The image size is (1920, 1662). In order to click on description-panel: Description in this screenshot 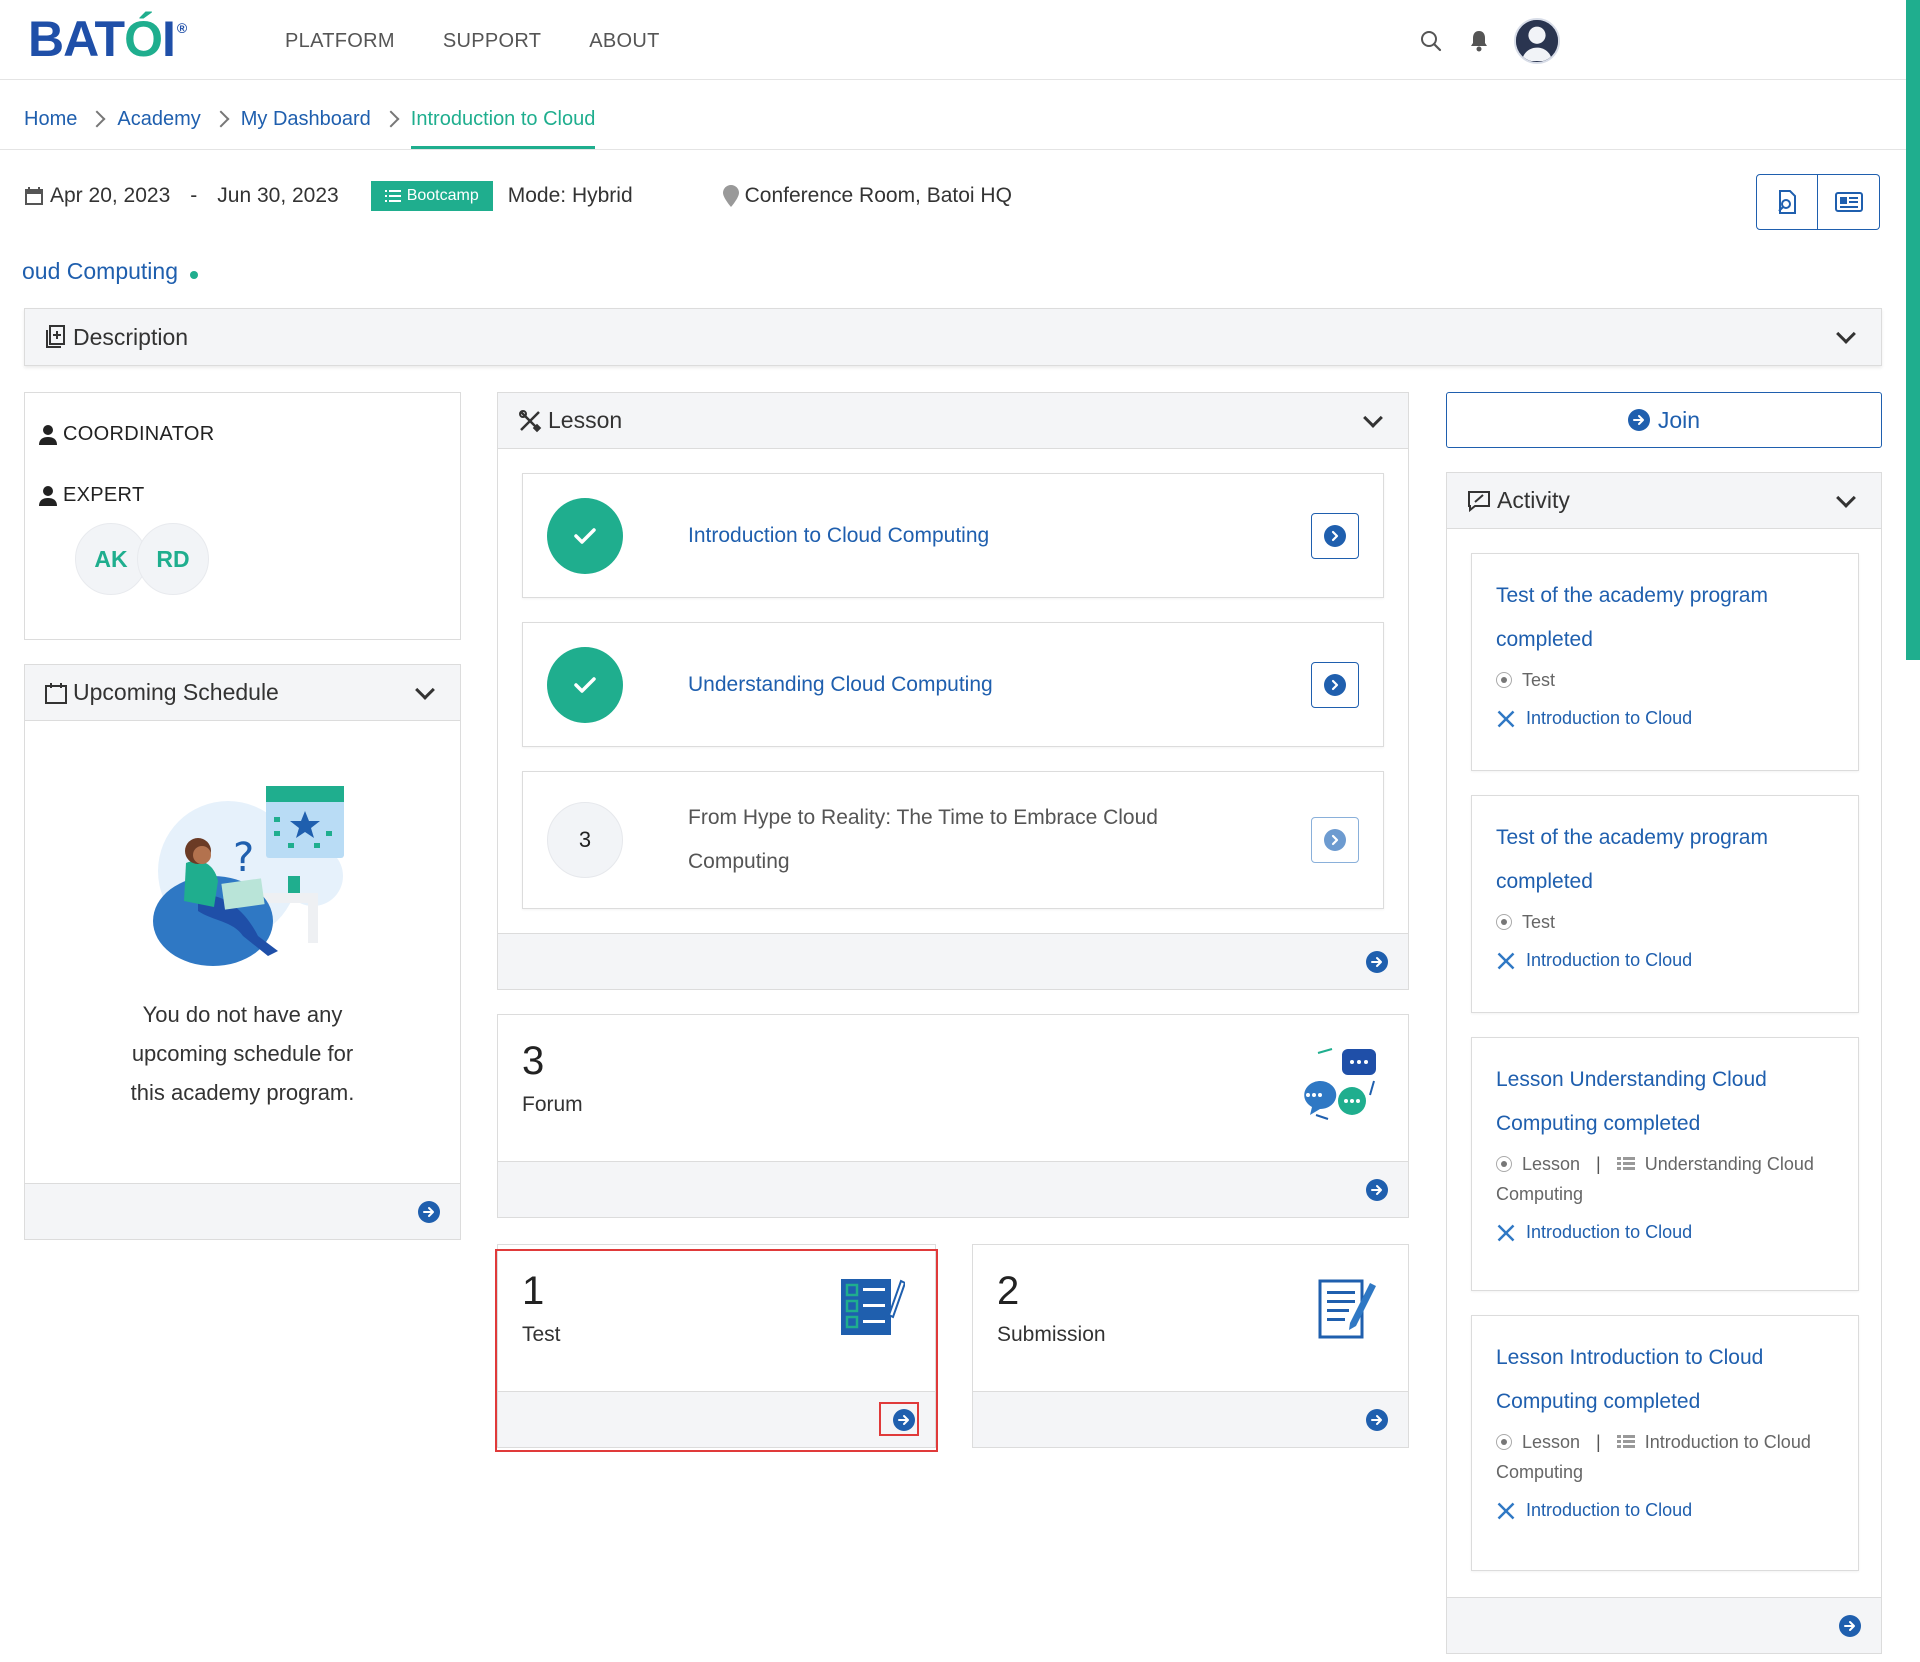, I will do `click(953, 337)`.